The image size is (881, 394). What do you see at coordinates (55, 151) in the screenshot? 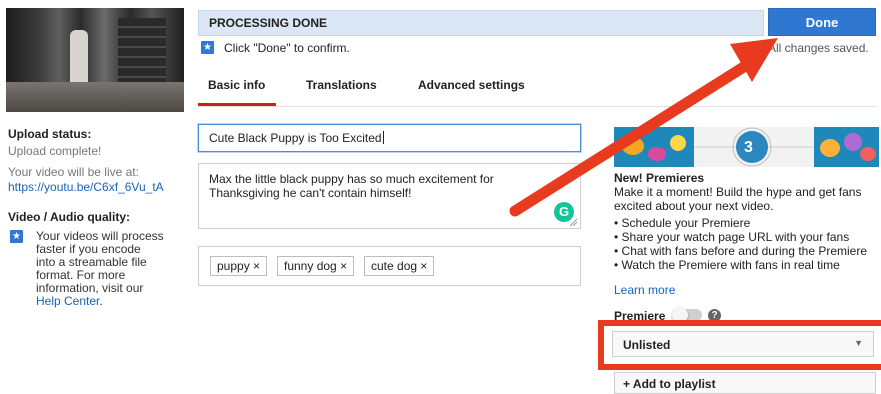
I see `upload-status-value: Upload complete!` at bounding box center [55, 151].